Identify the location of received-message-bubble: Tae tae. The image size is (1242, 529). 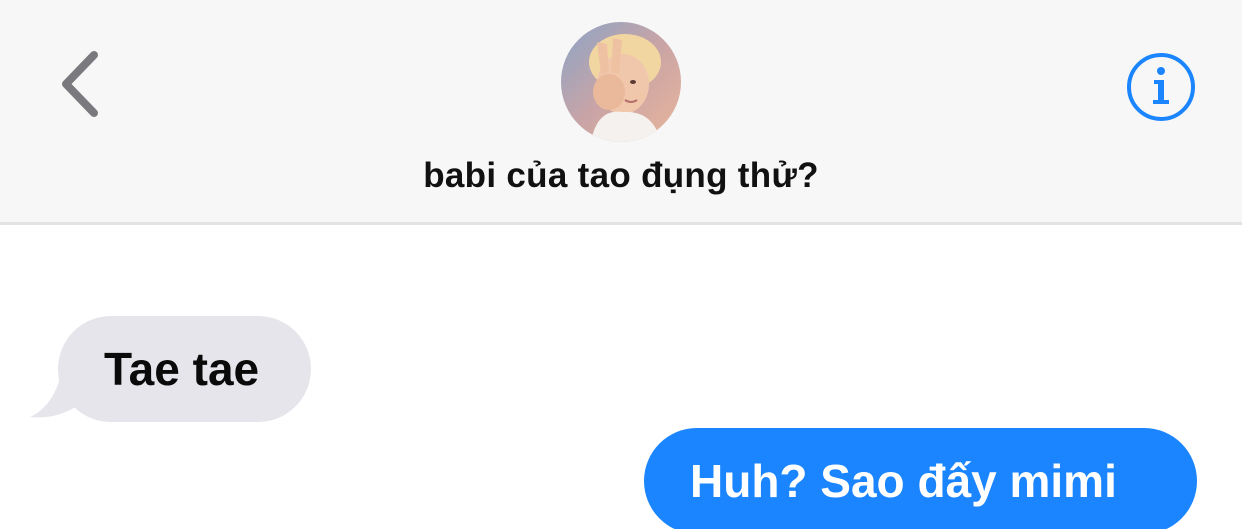
(184, 369).